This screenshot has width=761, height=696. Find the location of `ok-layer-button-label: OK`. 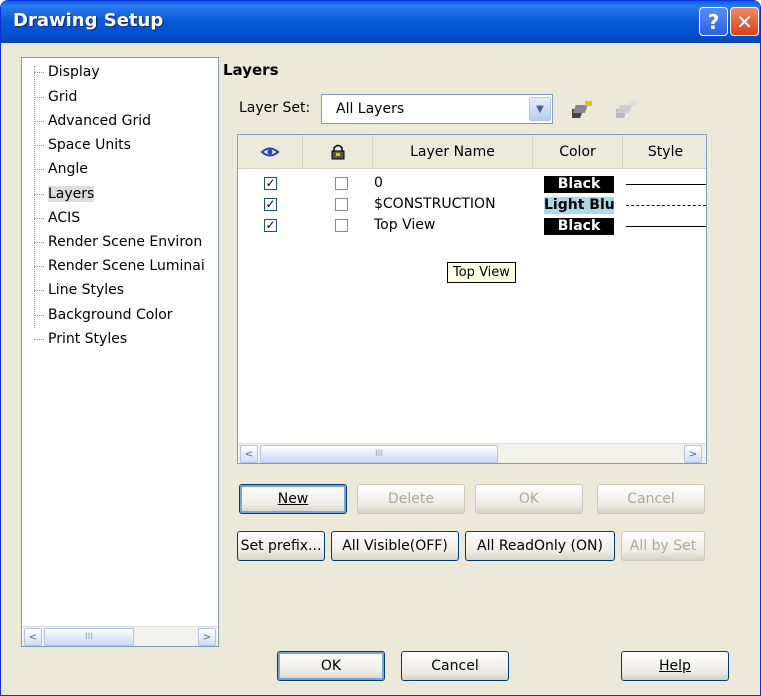

ok-layer-button-label: OK is located at coordinates (529, 499).